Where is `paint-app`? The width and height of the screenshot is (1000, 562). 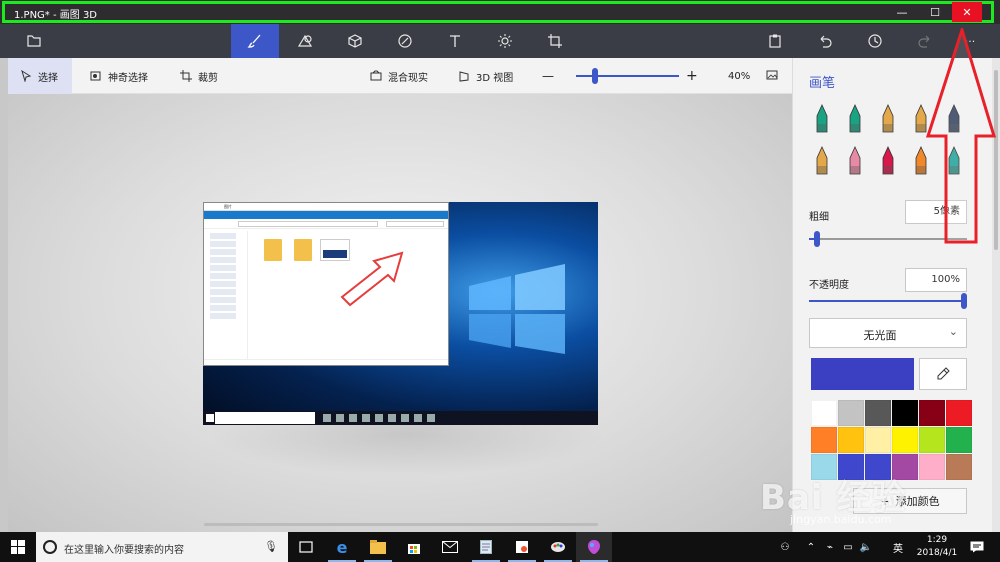
paint-app is located at coordinates (558, 547).